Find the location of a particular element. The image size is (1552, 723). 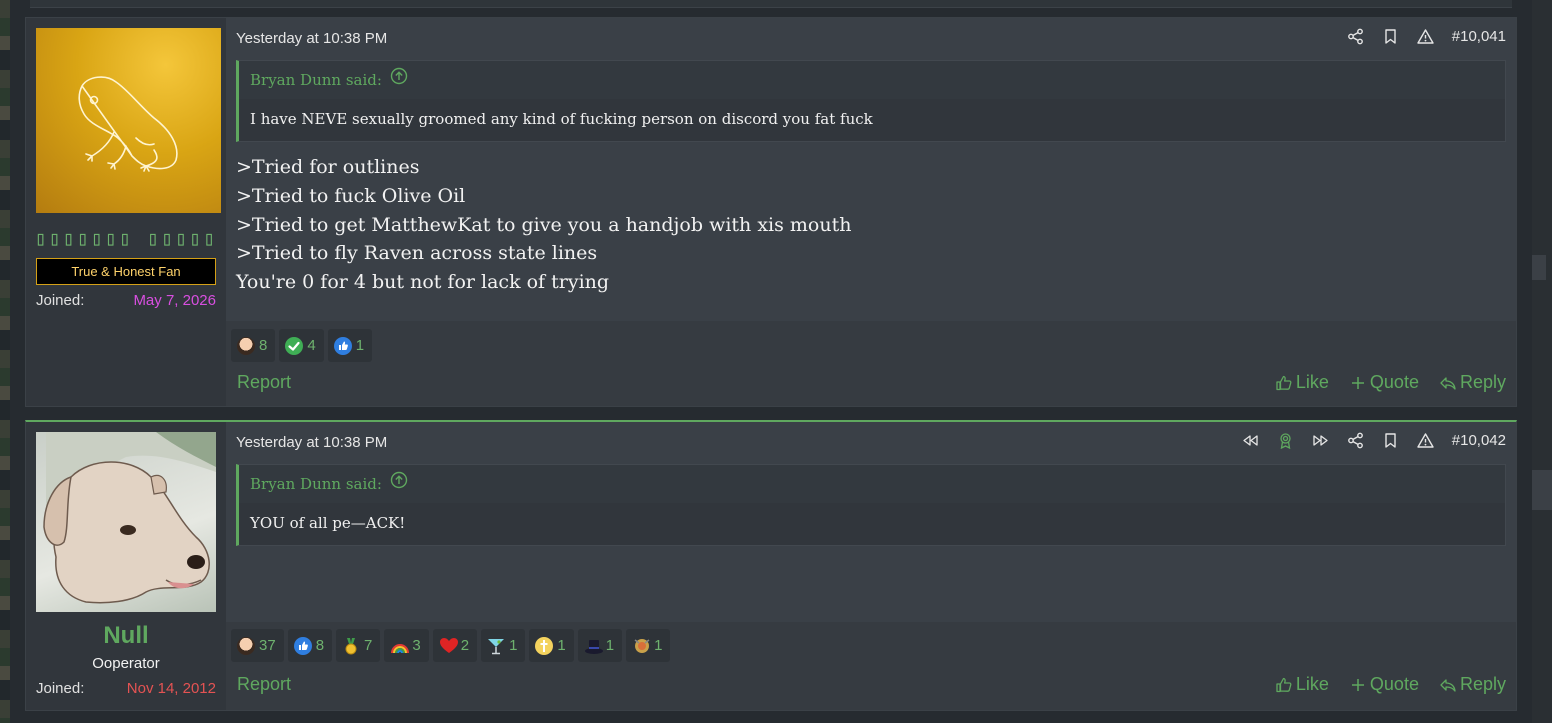

reaction-count: 3 is located at coordinates (416, 645).